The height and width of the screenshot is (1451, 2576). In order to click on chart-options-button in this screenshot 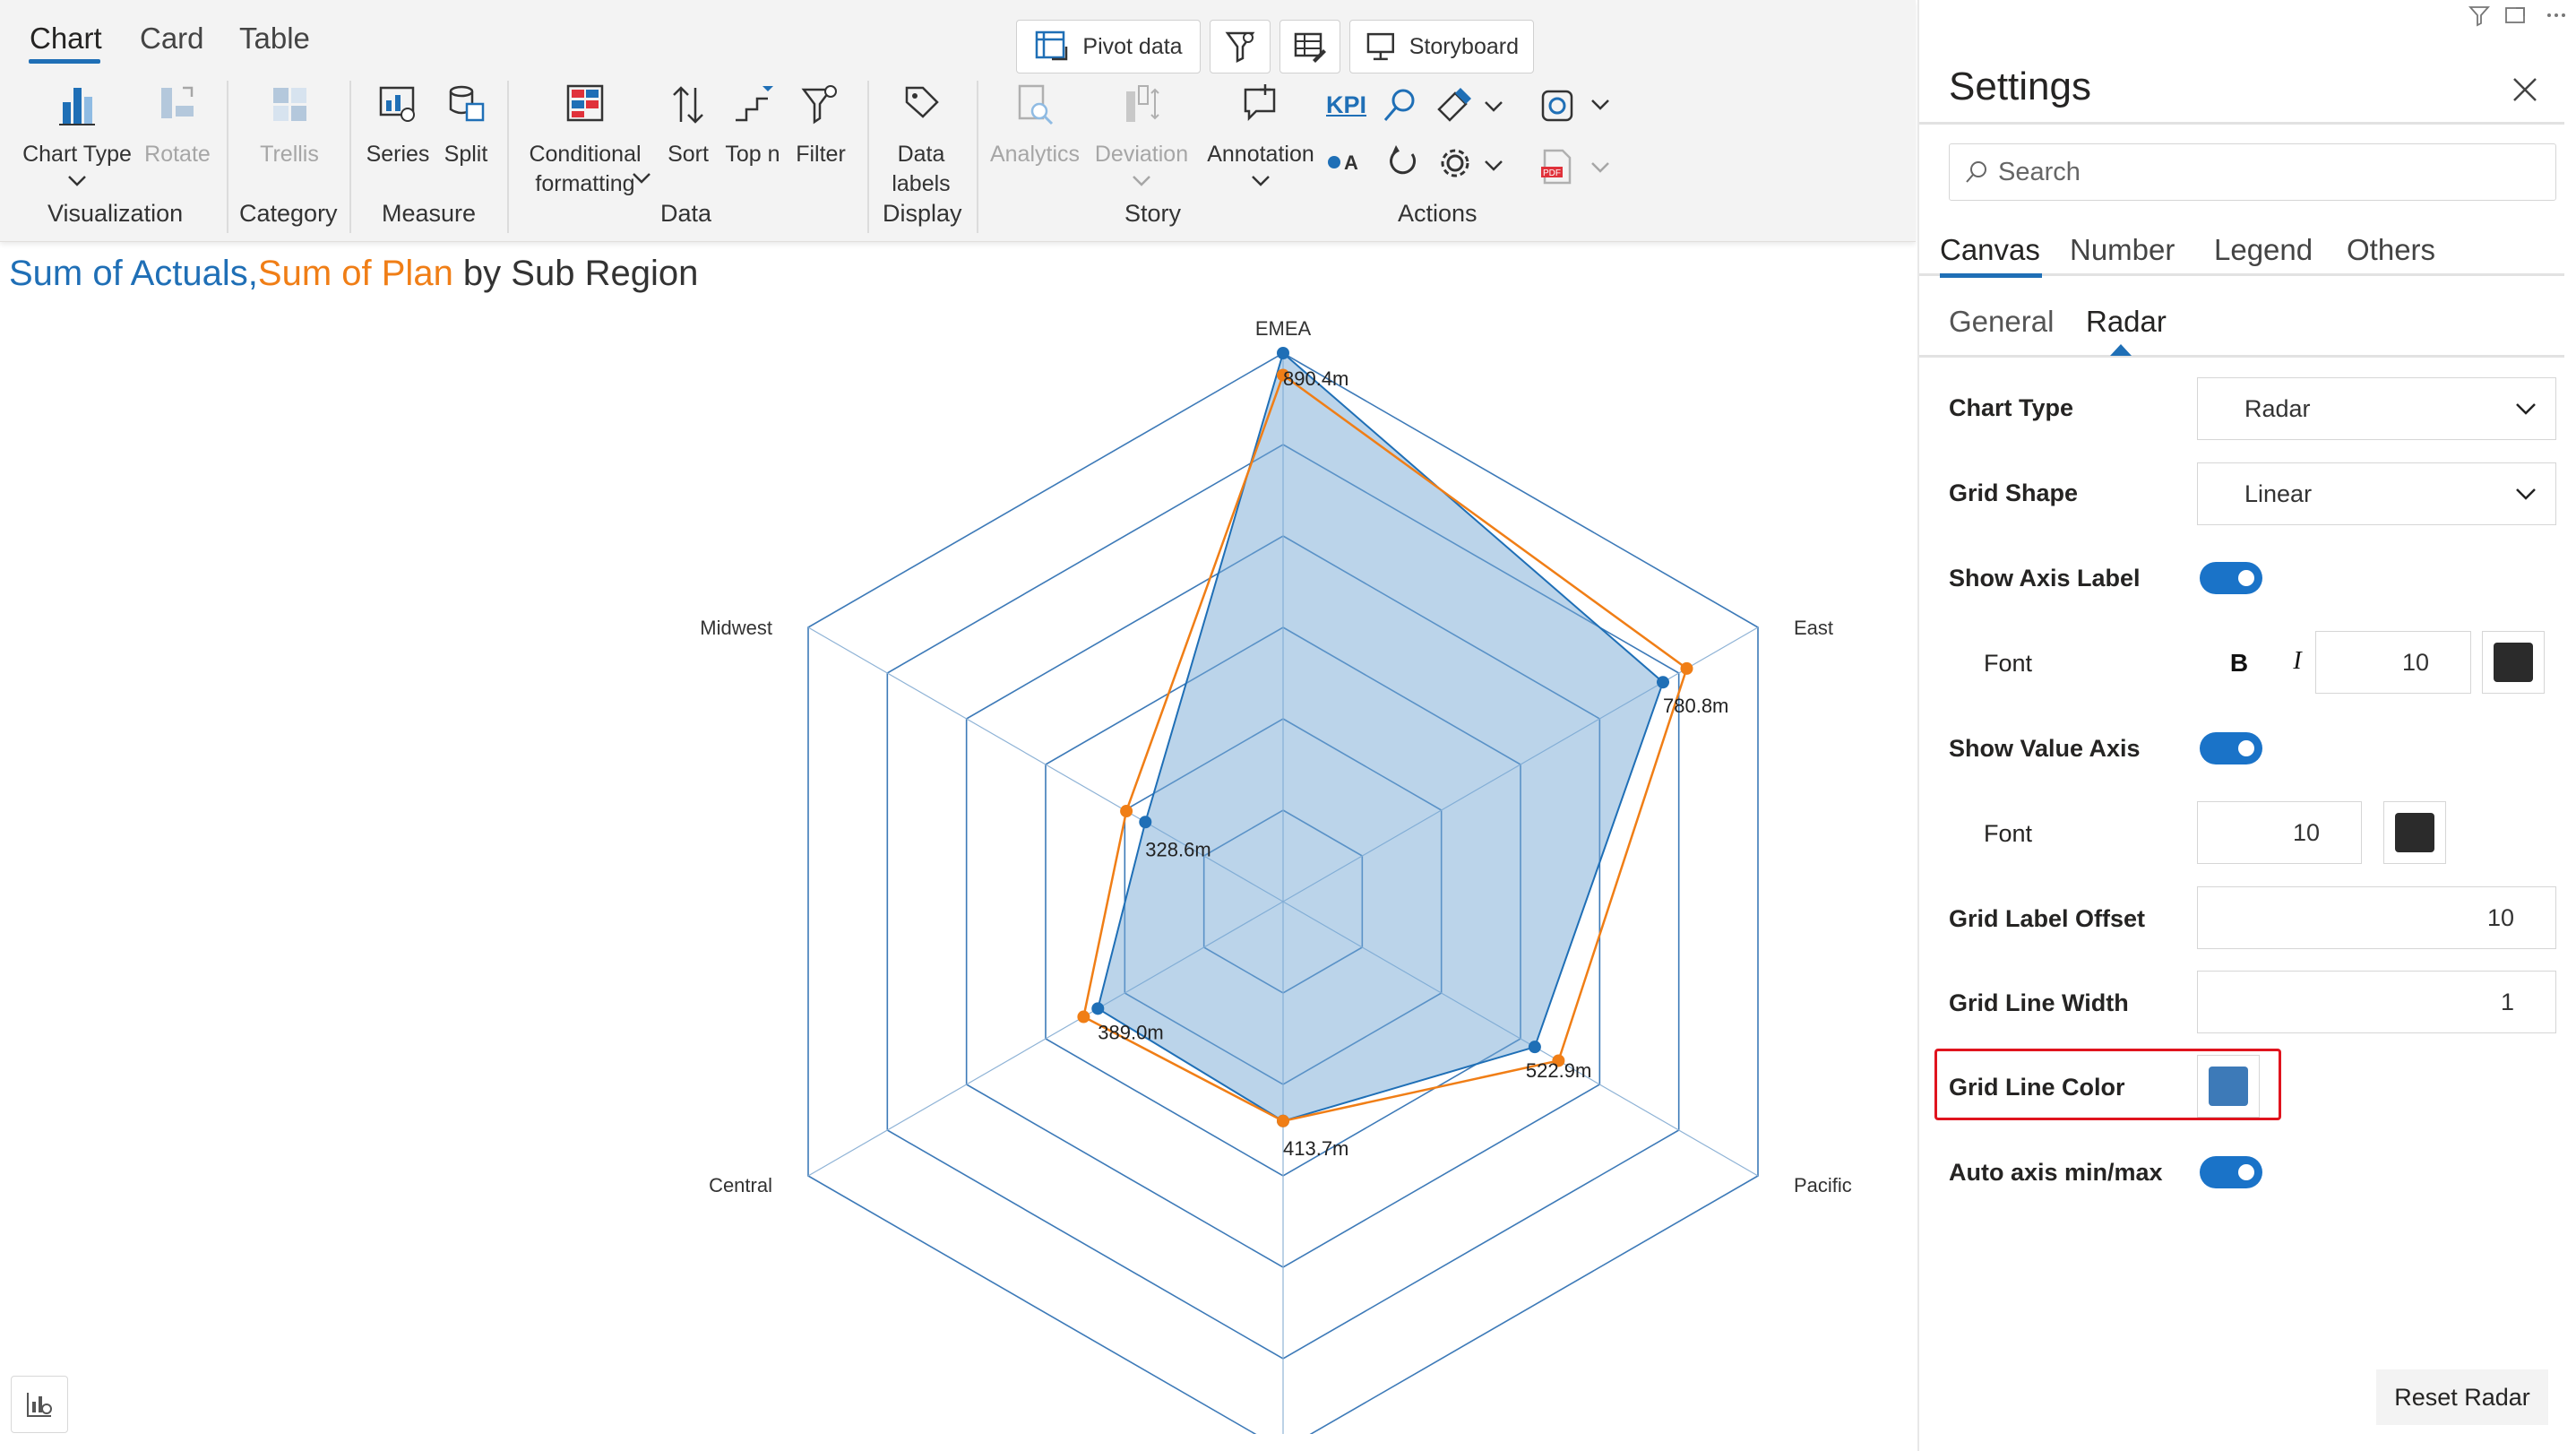, I will do `click(39, 1404)`.